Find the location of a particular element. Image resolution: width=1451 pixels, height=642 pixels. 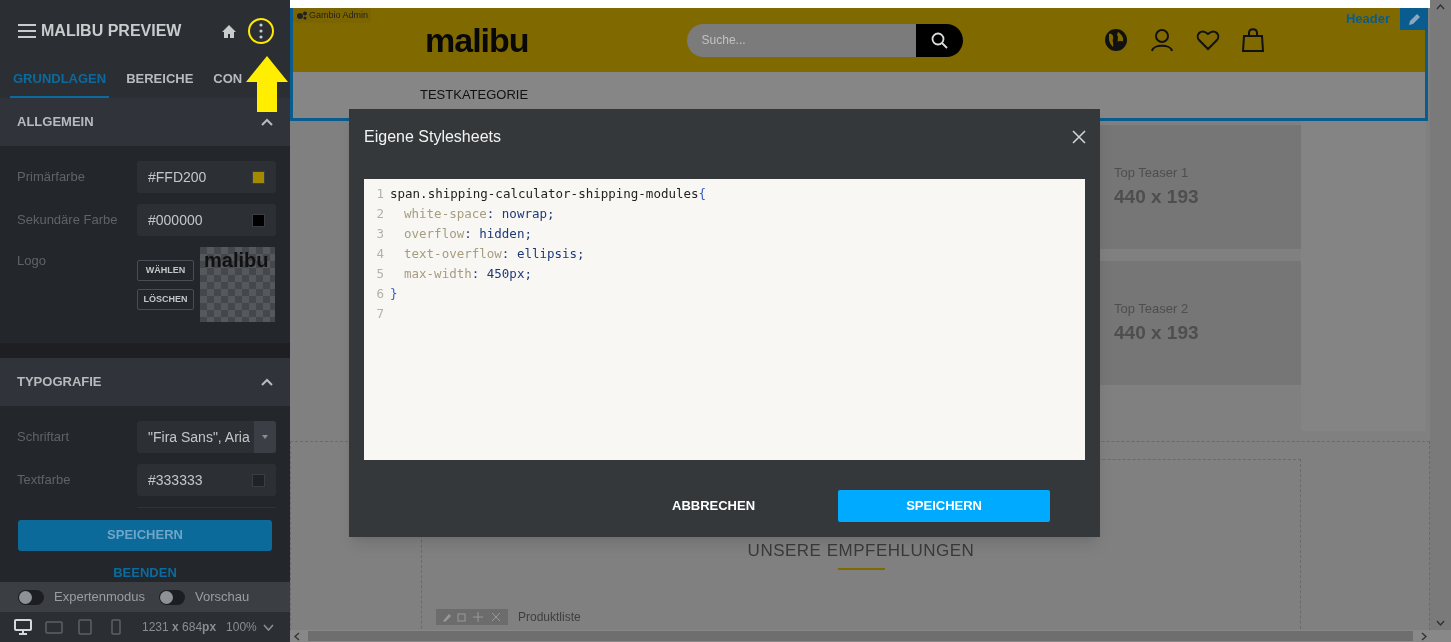

edit-button is located at coordinates (1414, 19).